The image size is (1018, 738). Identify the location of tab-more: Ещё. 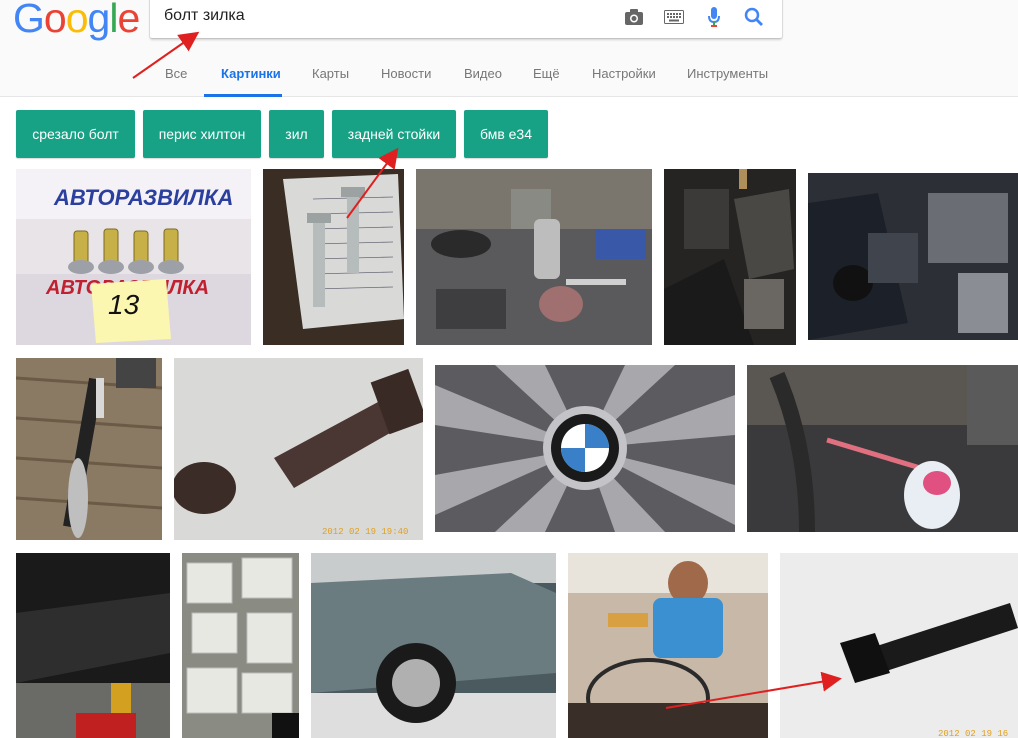
(546, 73).